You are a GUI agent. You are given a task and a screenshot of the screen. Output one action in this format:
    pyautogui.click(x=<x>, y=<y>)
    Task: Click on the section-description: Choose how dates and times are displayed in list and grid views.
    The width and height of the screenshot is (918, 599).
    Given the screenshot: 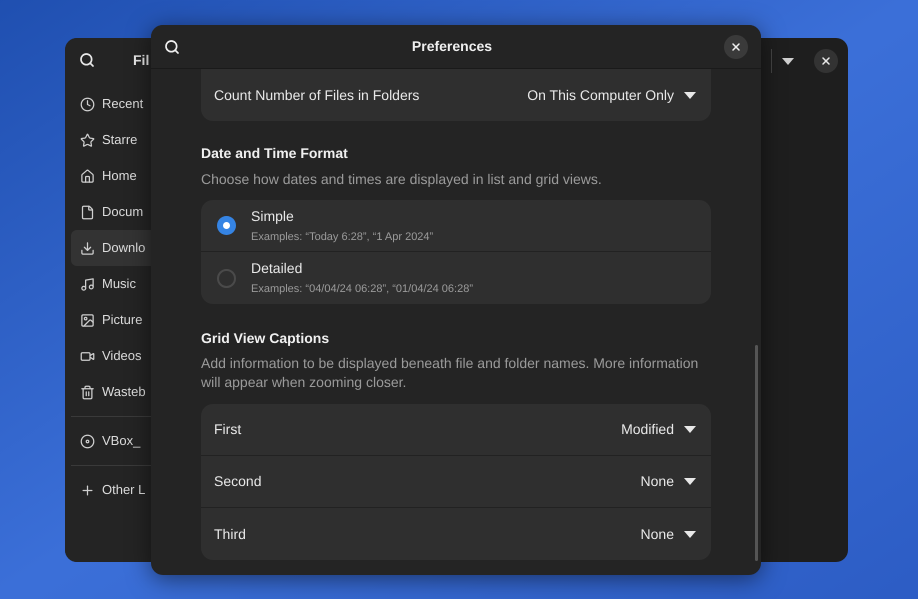 What is the action you would take?
    pyautogui.click(x=402, y=179)
    